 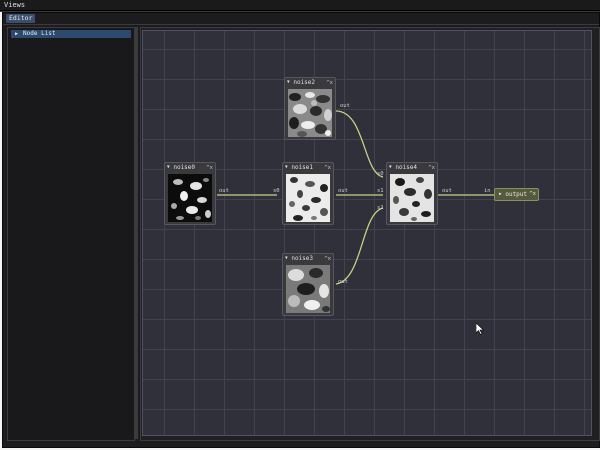 What do you see at coordinates (380, 208) in the screenshot?
I see `pin-in-label: s2` at bounding box center [380, 208].